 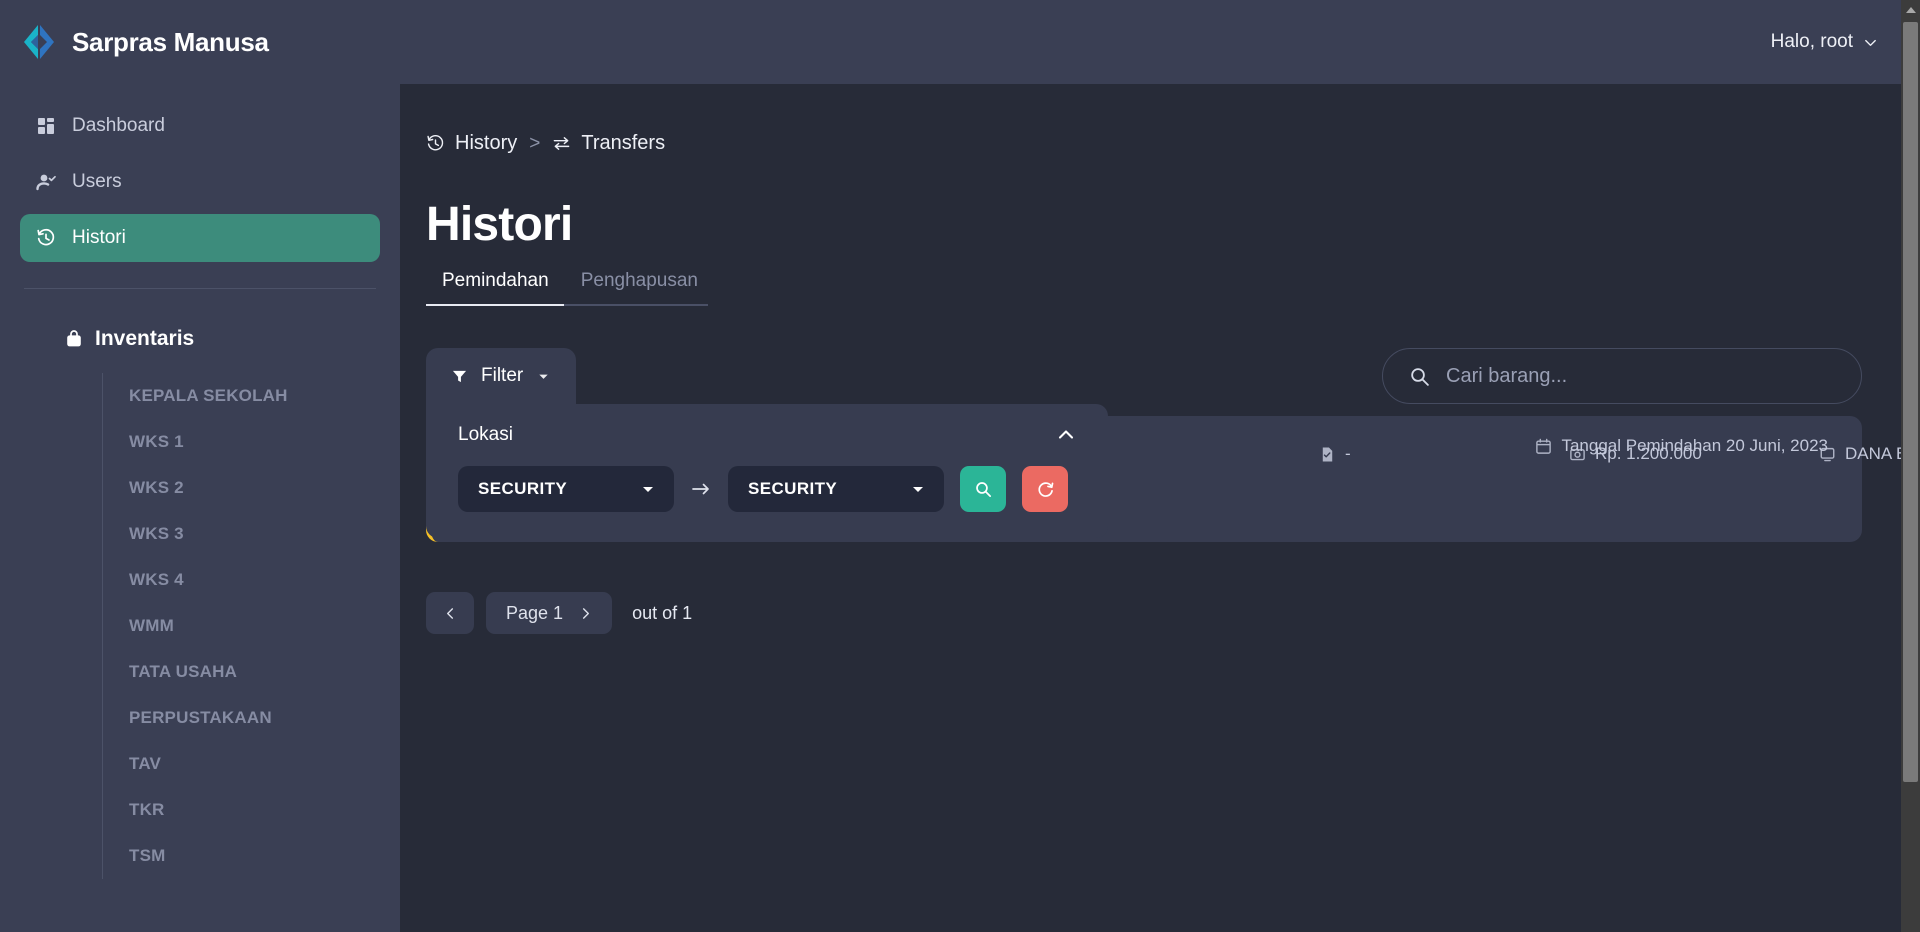 What do you see at coordinates (793, 488) in the screenshot?
I see `location-to-value: SECURITY` at bounding box center [793, 488].